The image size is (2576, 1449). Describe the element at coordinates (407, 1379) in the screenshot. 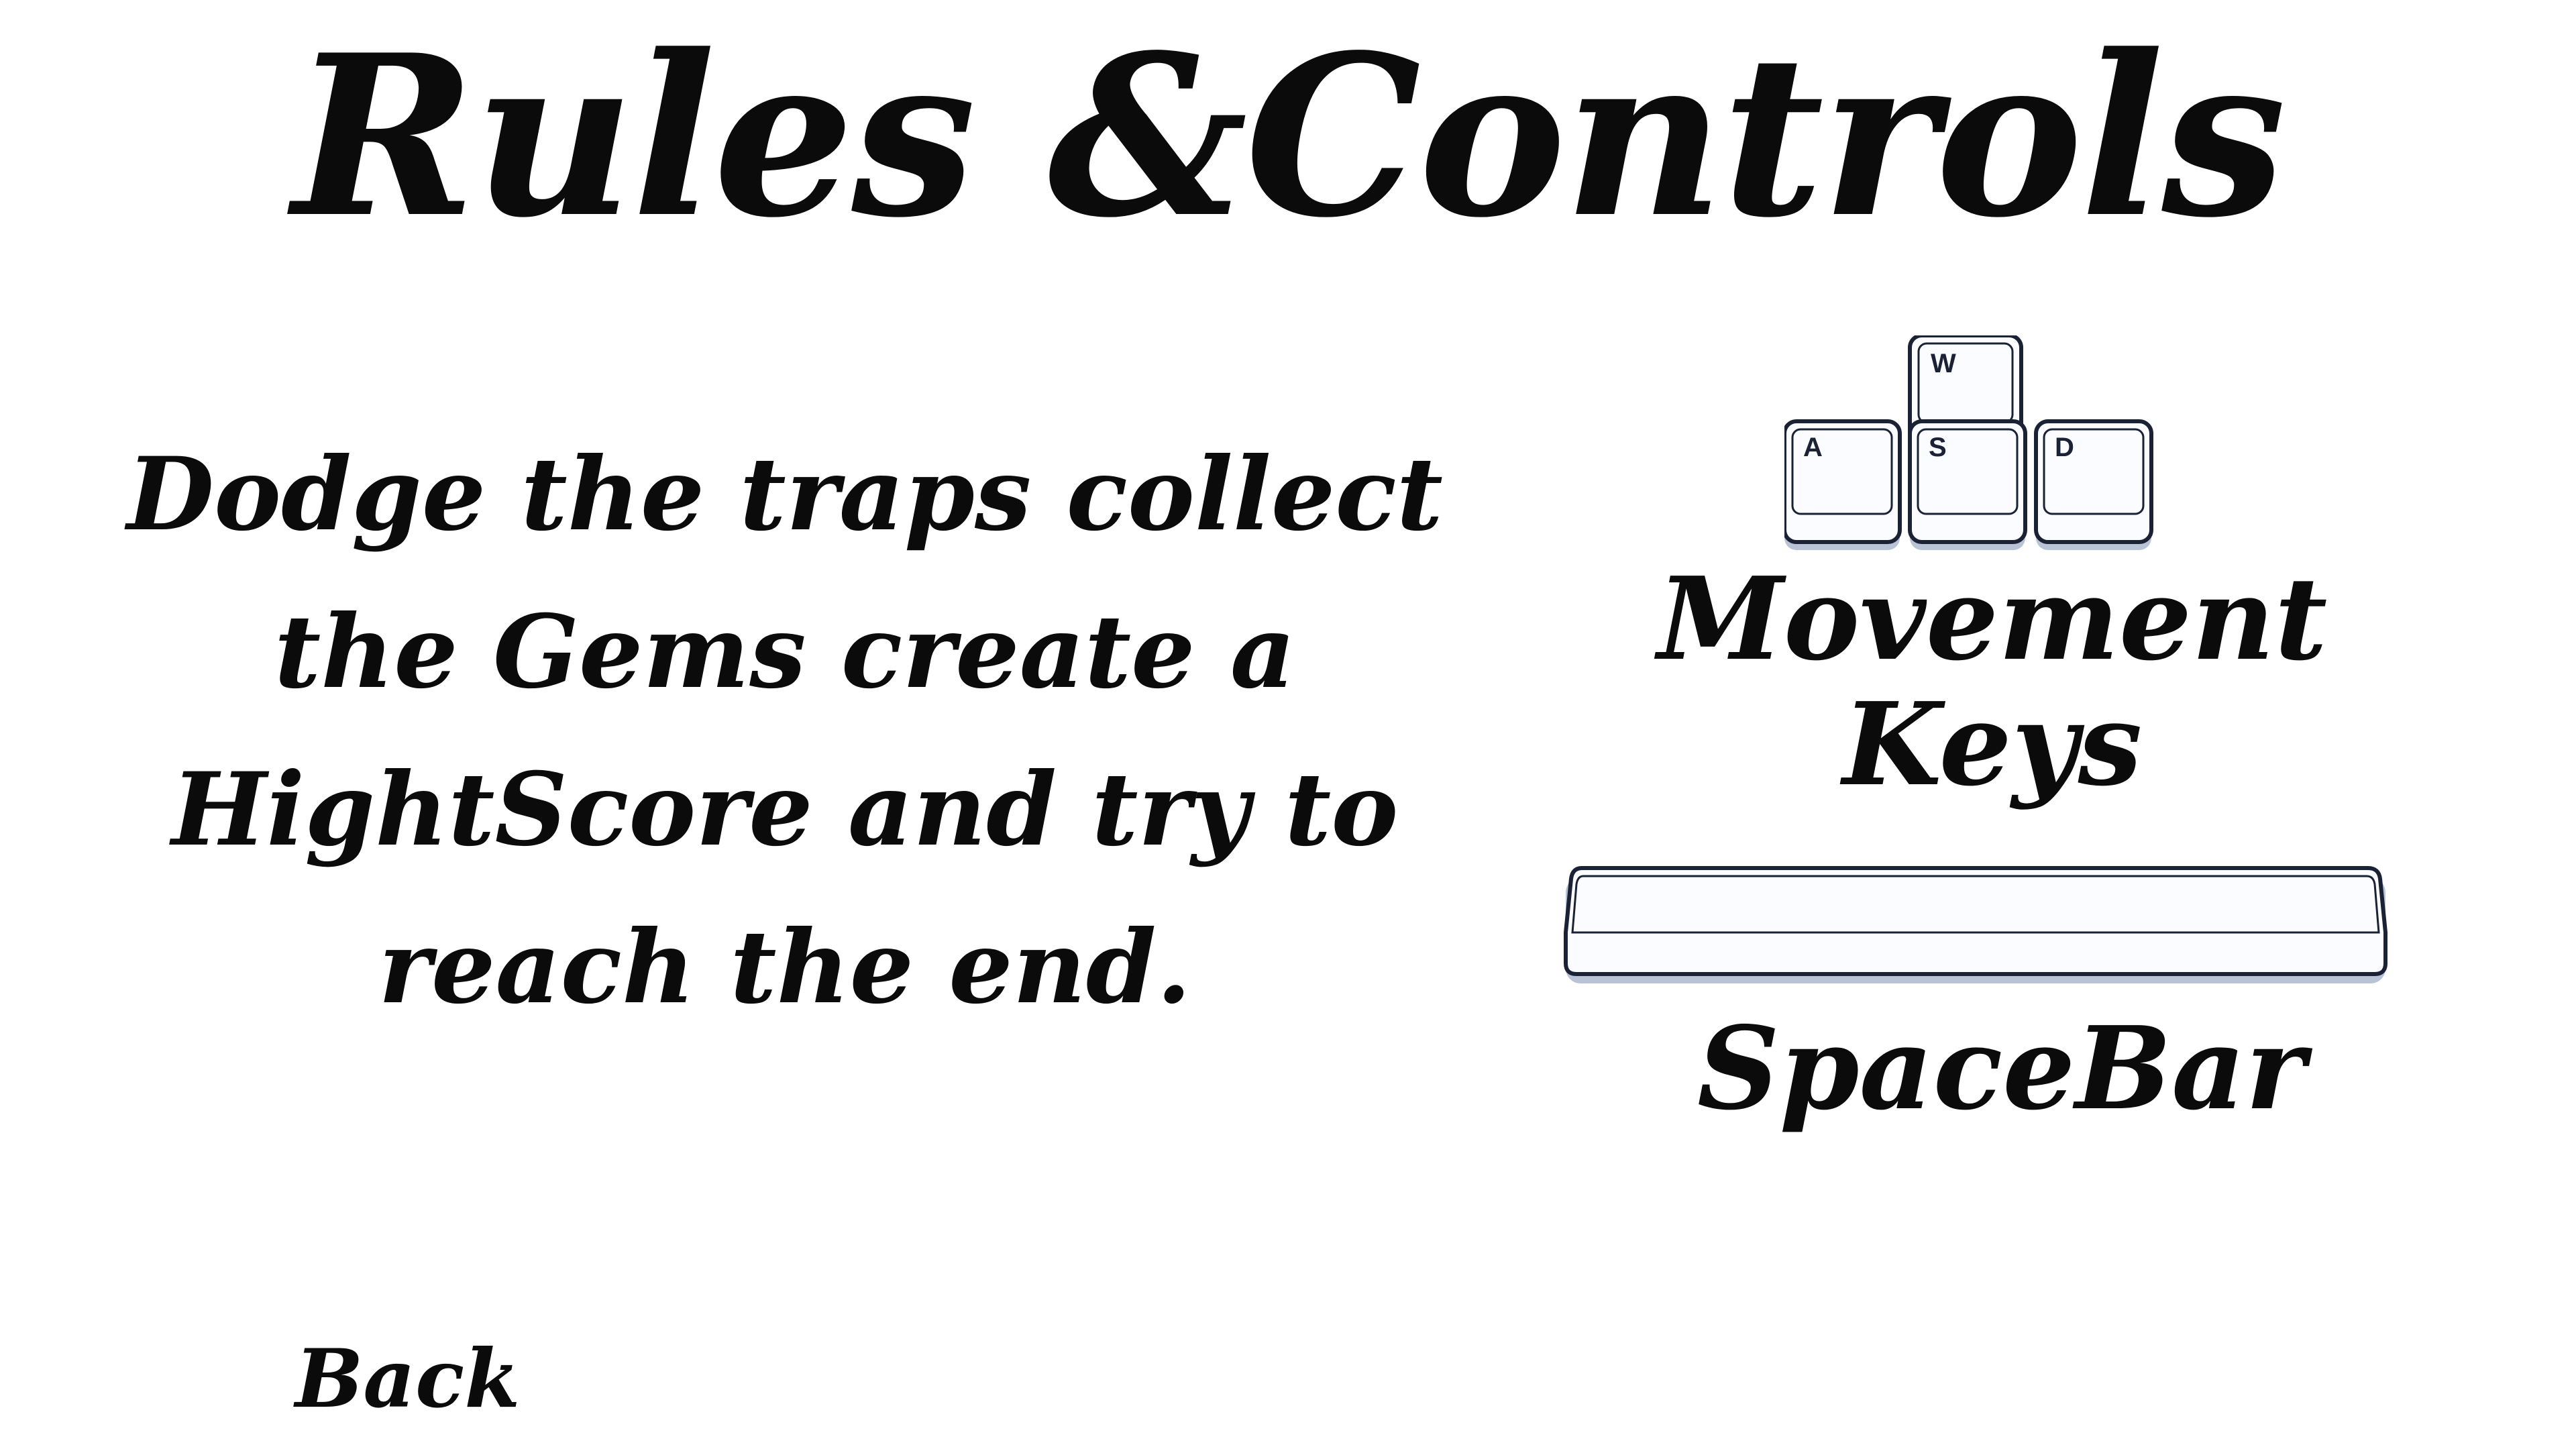

I see `back-button: Back` at that location.